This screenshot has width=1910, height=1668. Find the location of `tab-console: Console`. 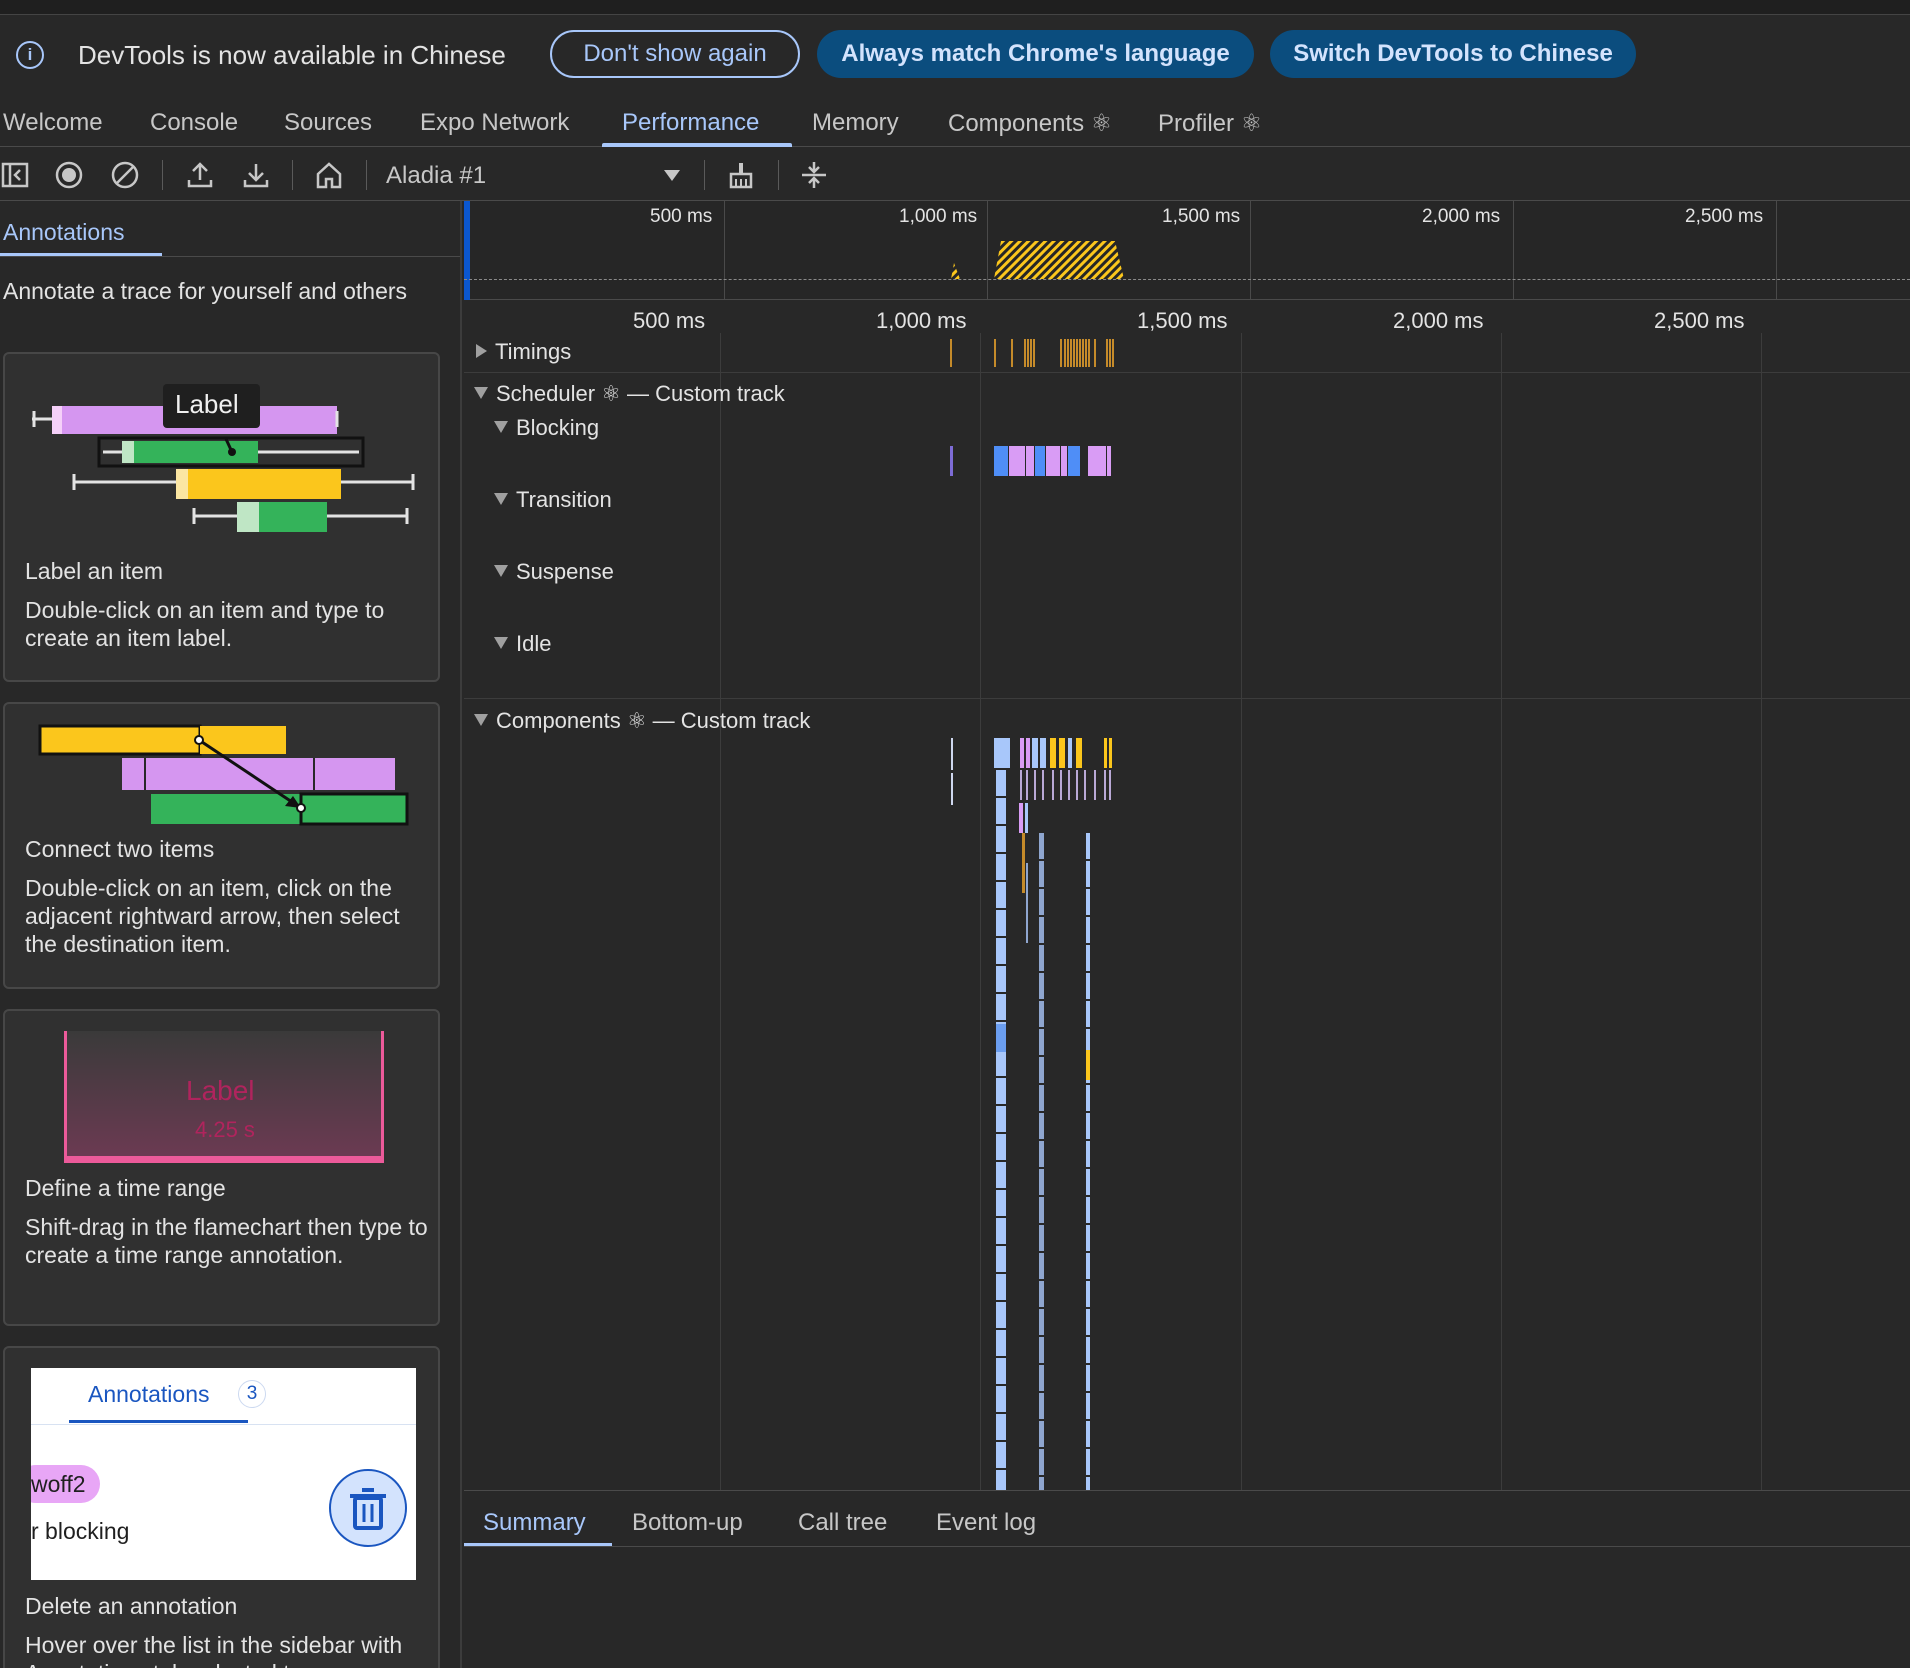

tab-console: Console is located at coordinates (194, 123).